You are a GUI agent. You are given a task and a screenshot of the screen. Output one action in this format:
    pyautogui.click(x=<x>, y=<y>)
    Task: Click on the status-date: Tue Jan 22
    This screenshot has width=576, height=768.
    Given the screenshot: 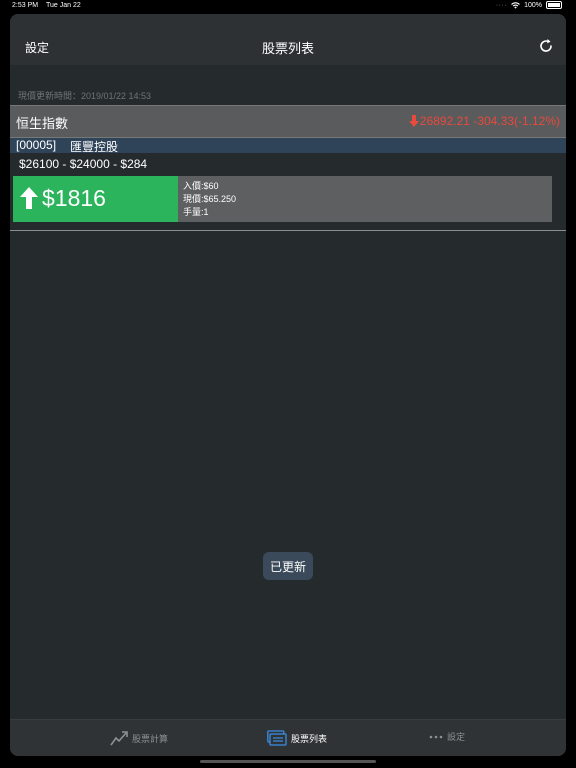 What is the action you would take?
    pyautogui.click(x=63, y=5)
    